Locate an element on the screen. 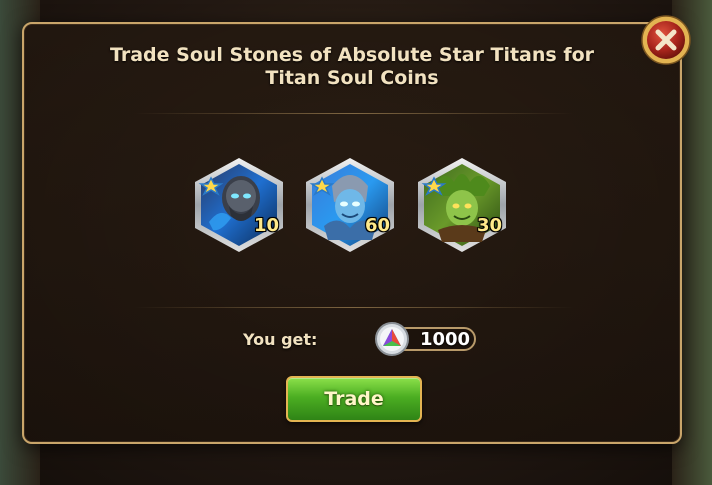  titan-3-stone-count: 30 is located at coordinates (489, 225).